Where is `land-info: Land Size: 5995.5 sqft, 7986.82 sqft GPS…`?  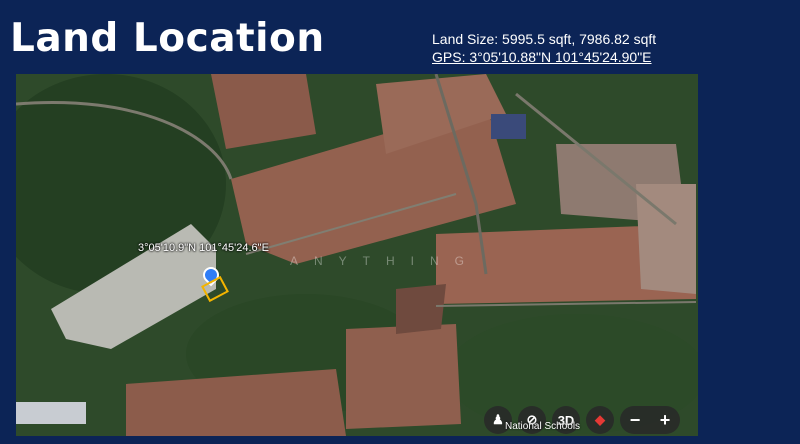
land-info: Land Size: 5995.5 sqft, 7986.82 sqft GPS… is located at coordinates (544, 48).